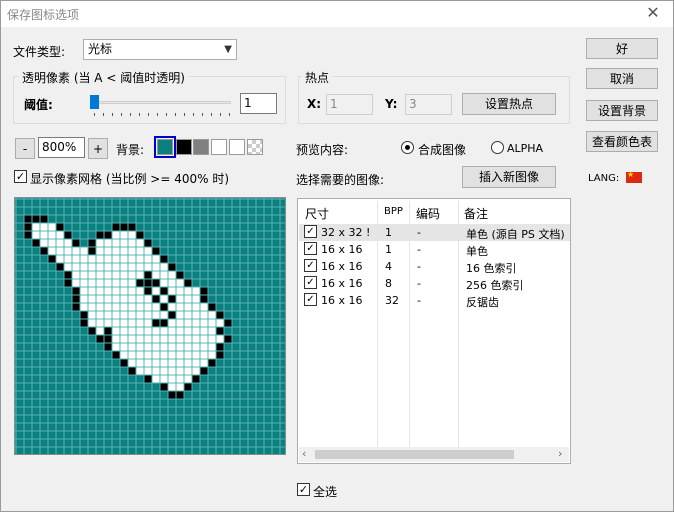 This screenshot has width=674, height=512. I want to click on set-hotspot-button: 设置热点, so click(509, 104).